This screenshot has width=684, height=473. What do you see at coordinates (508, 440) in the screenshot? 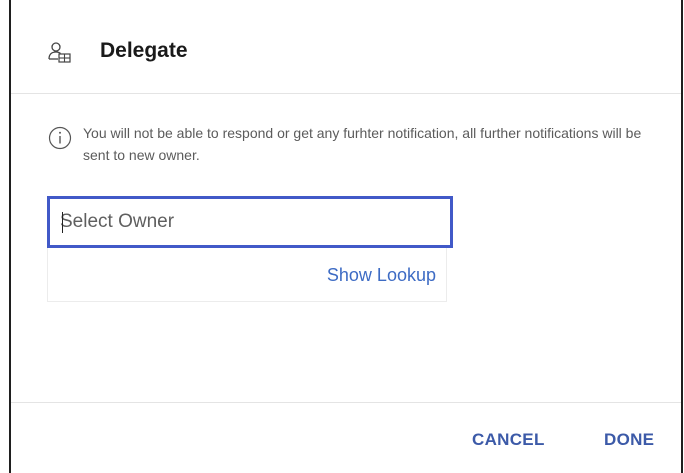
I see `cancel-button: CANCEL` at bounding box center [508, 440].